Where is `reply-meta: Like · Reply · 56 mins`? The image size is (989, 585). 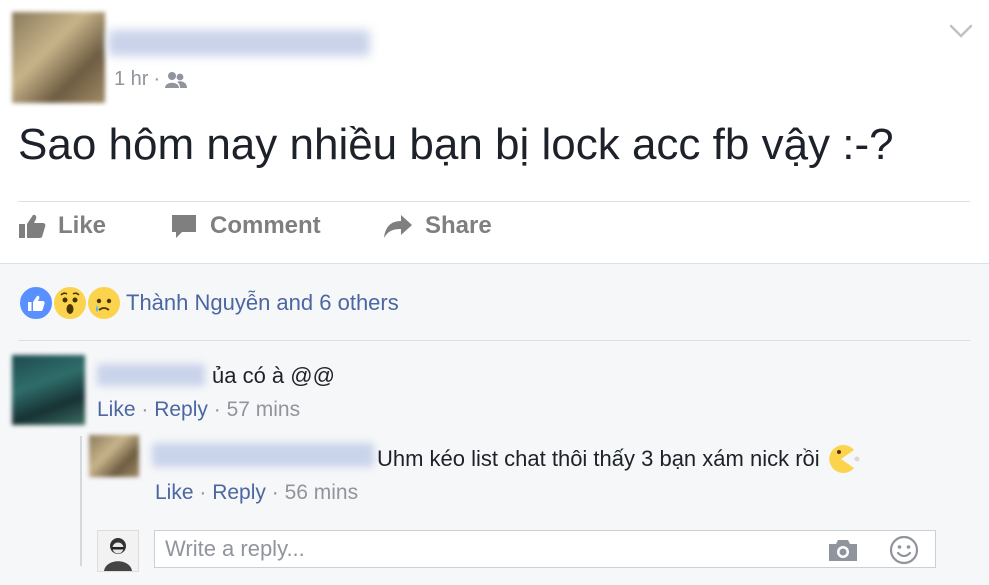 reply-meta: Like · Reply · 56 mins is located at coordinates (257, 492).